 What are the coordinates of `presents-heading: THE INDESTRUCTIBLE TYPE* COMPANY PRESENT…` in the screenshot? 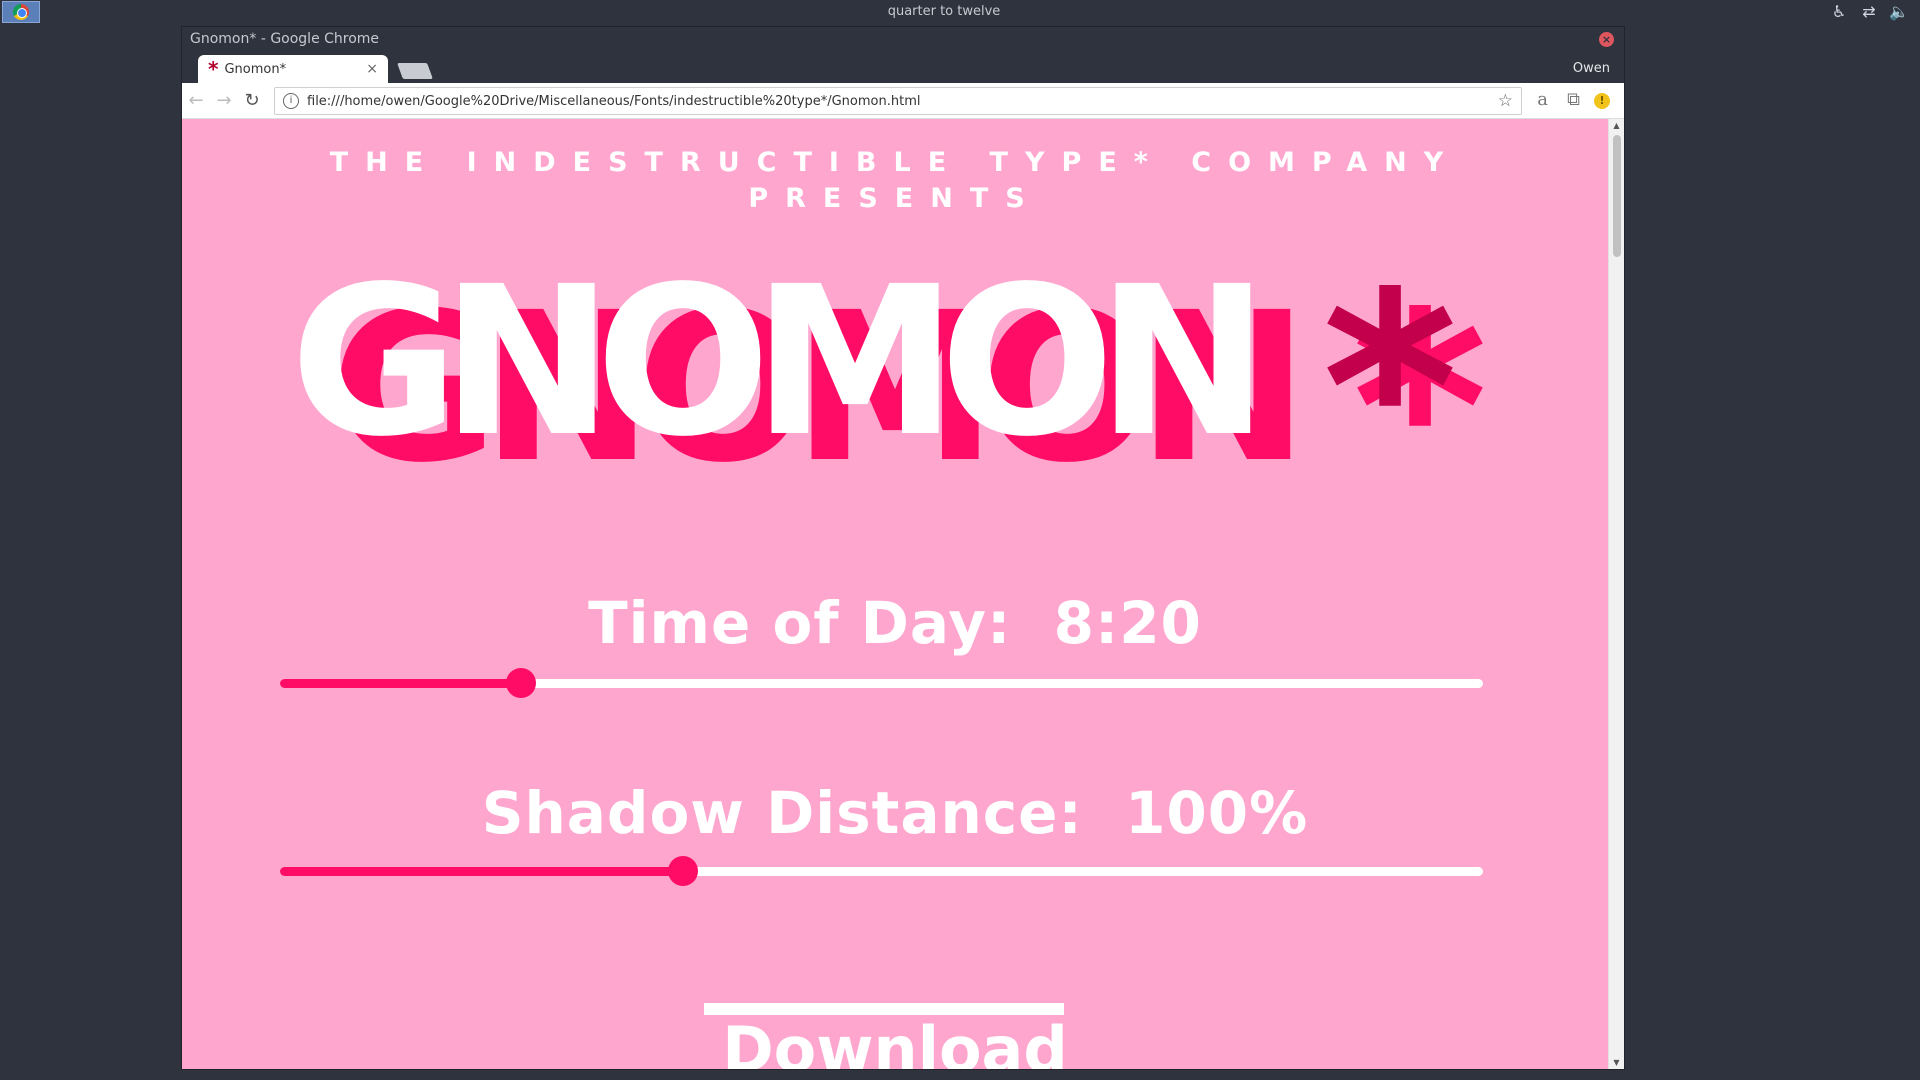 It's located at (895, 181).